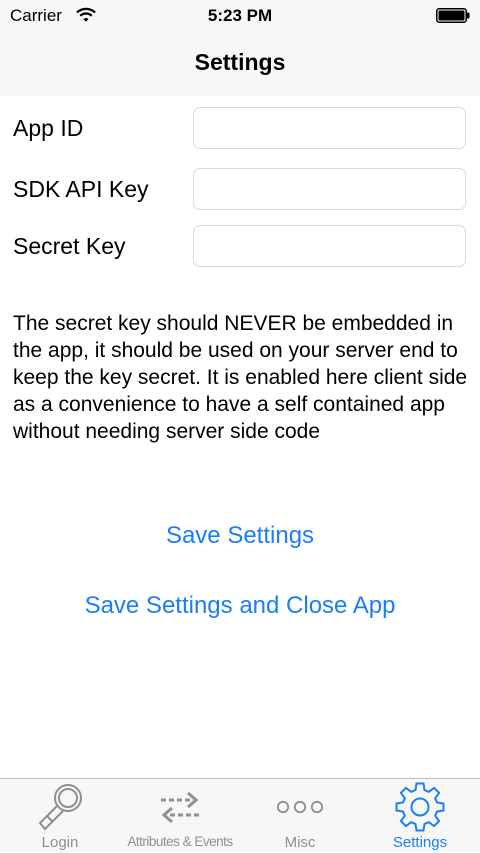  I want to click on tab-bar: Login Attributes & Events Misc Settings, so click(240, 815).